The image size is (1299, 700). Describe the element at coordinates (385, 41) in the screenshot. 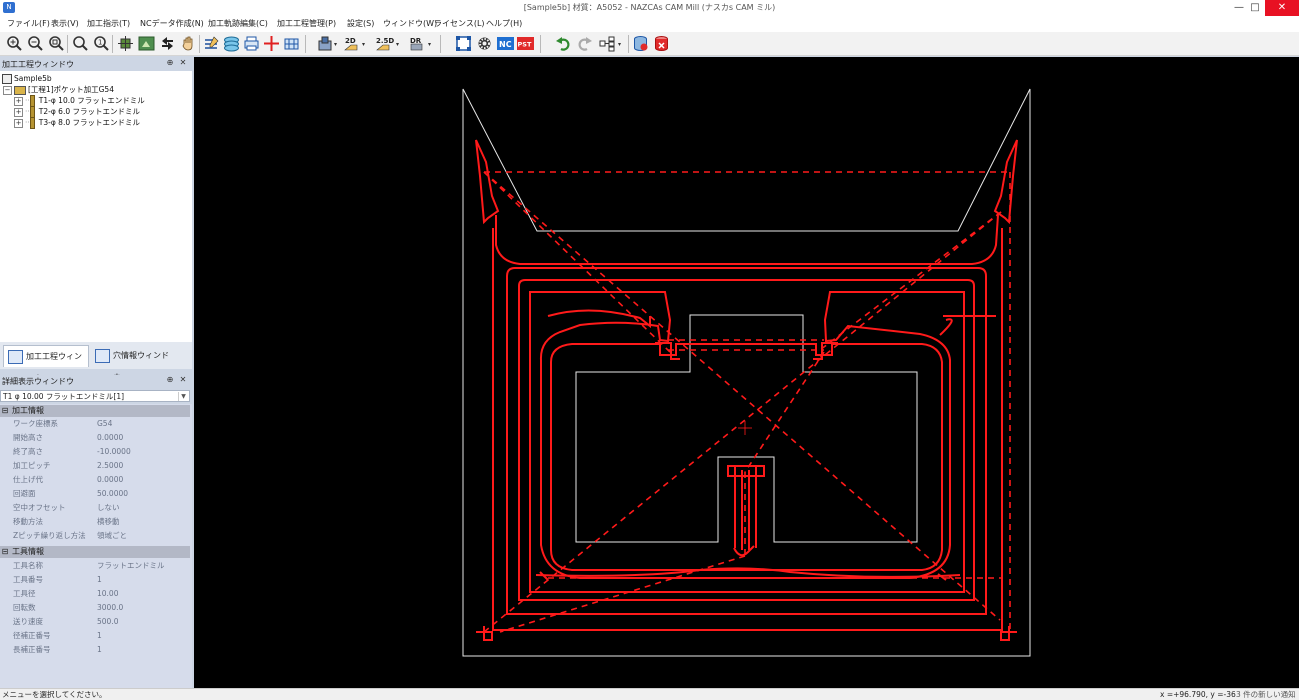

I see `2-5d-label: 2.5D` at that location.